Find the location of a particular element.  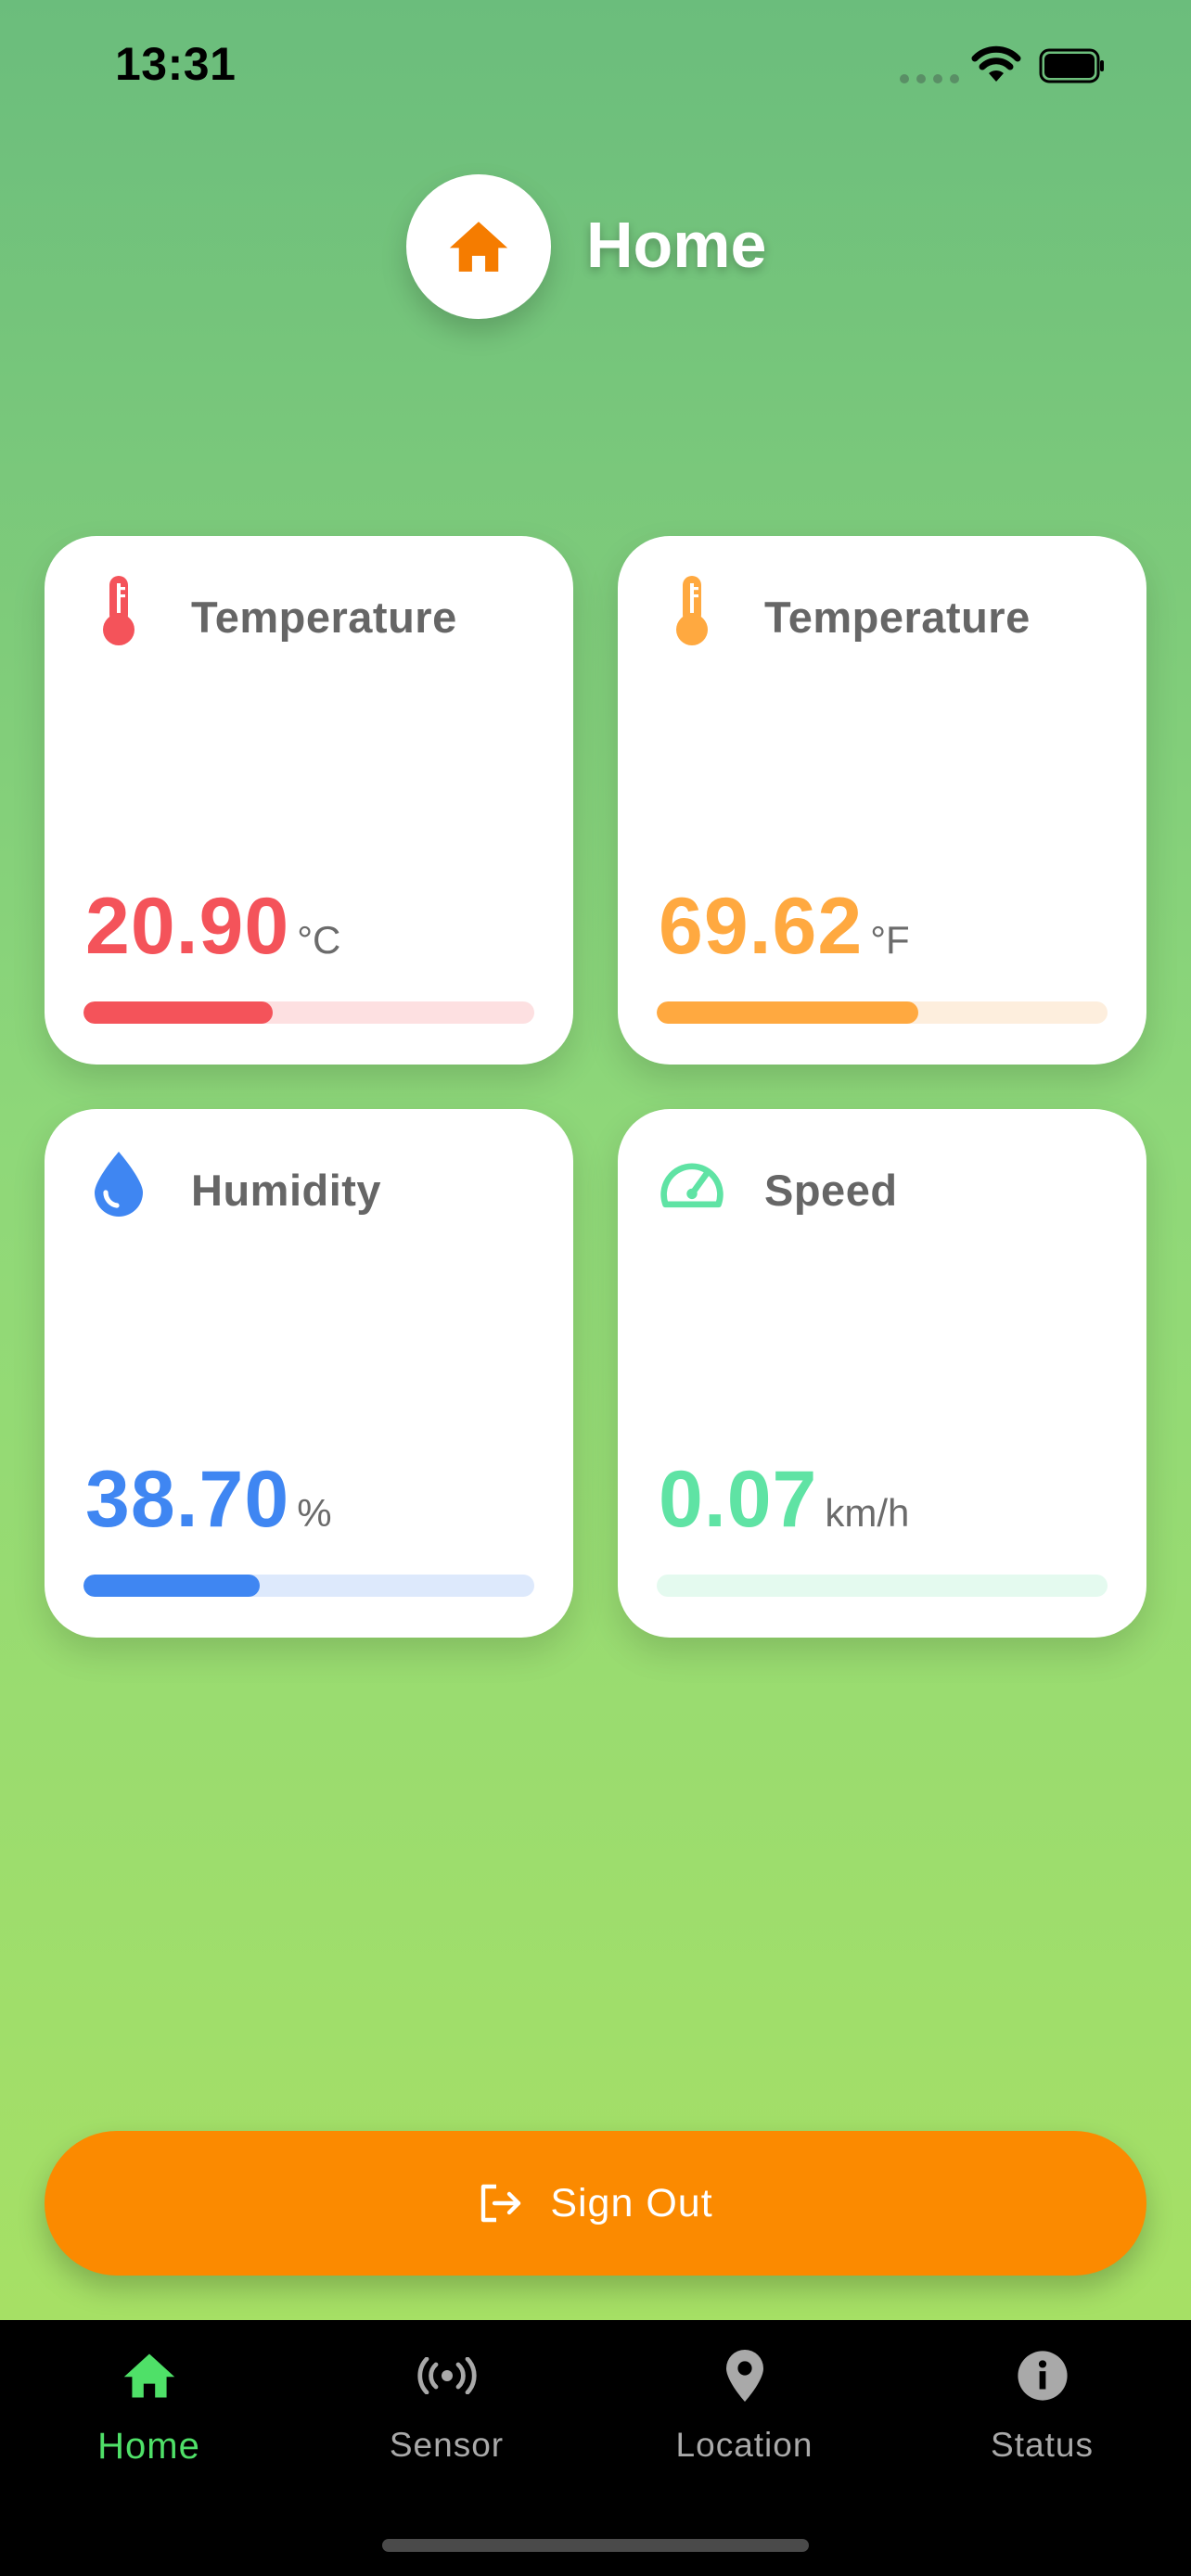

tab-label: Status is located at coordinates (1042, 2445).